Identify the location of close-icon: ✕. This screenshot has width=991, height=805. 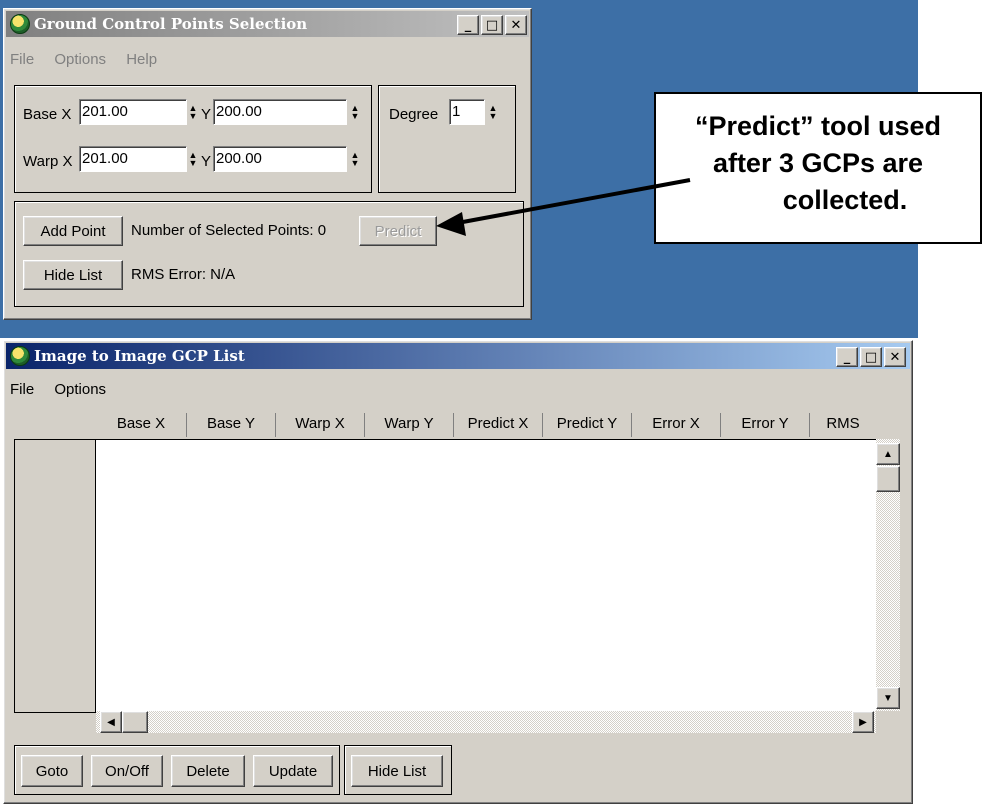
(895, 357).